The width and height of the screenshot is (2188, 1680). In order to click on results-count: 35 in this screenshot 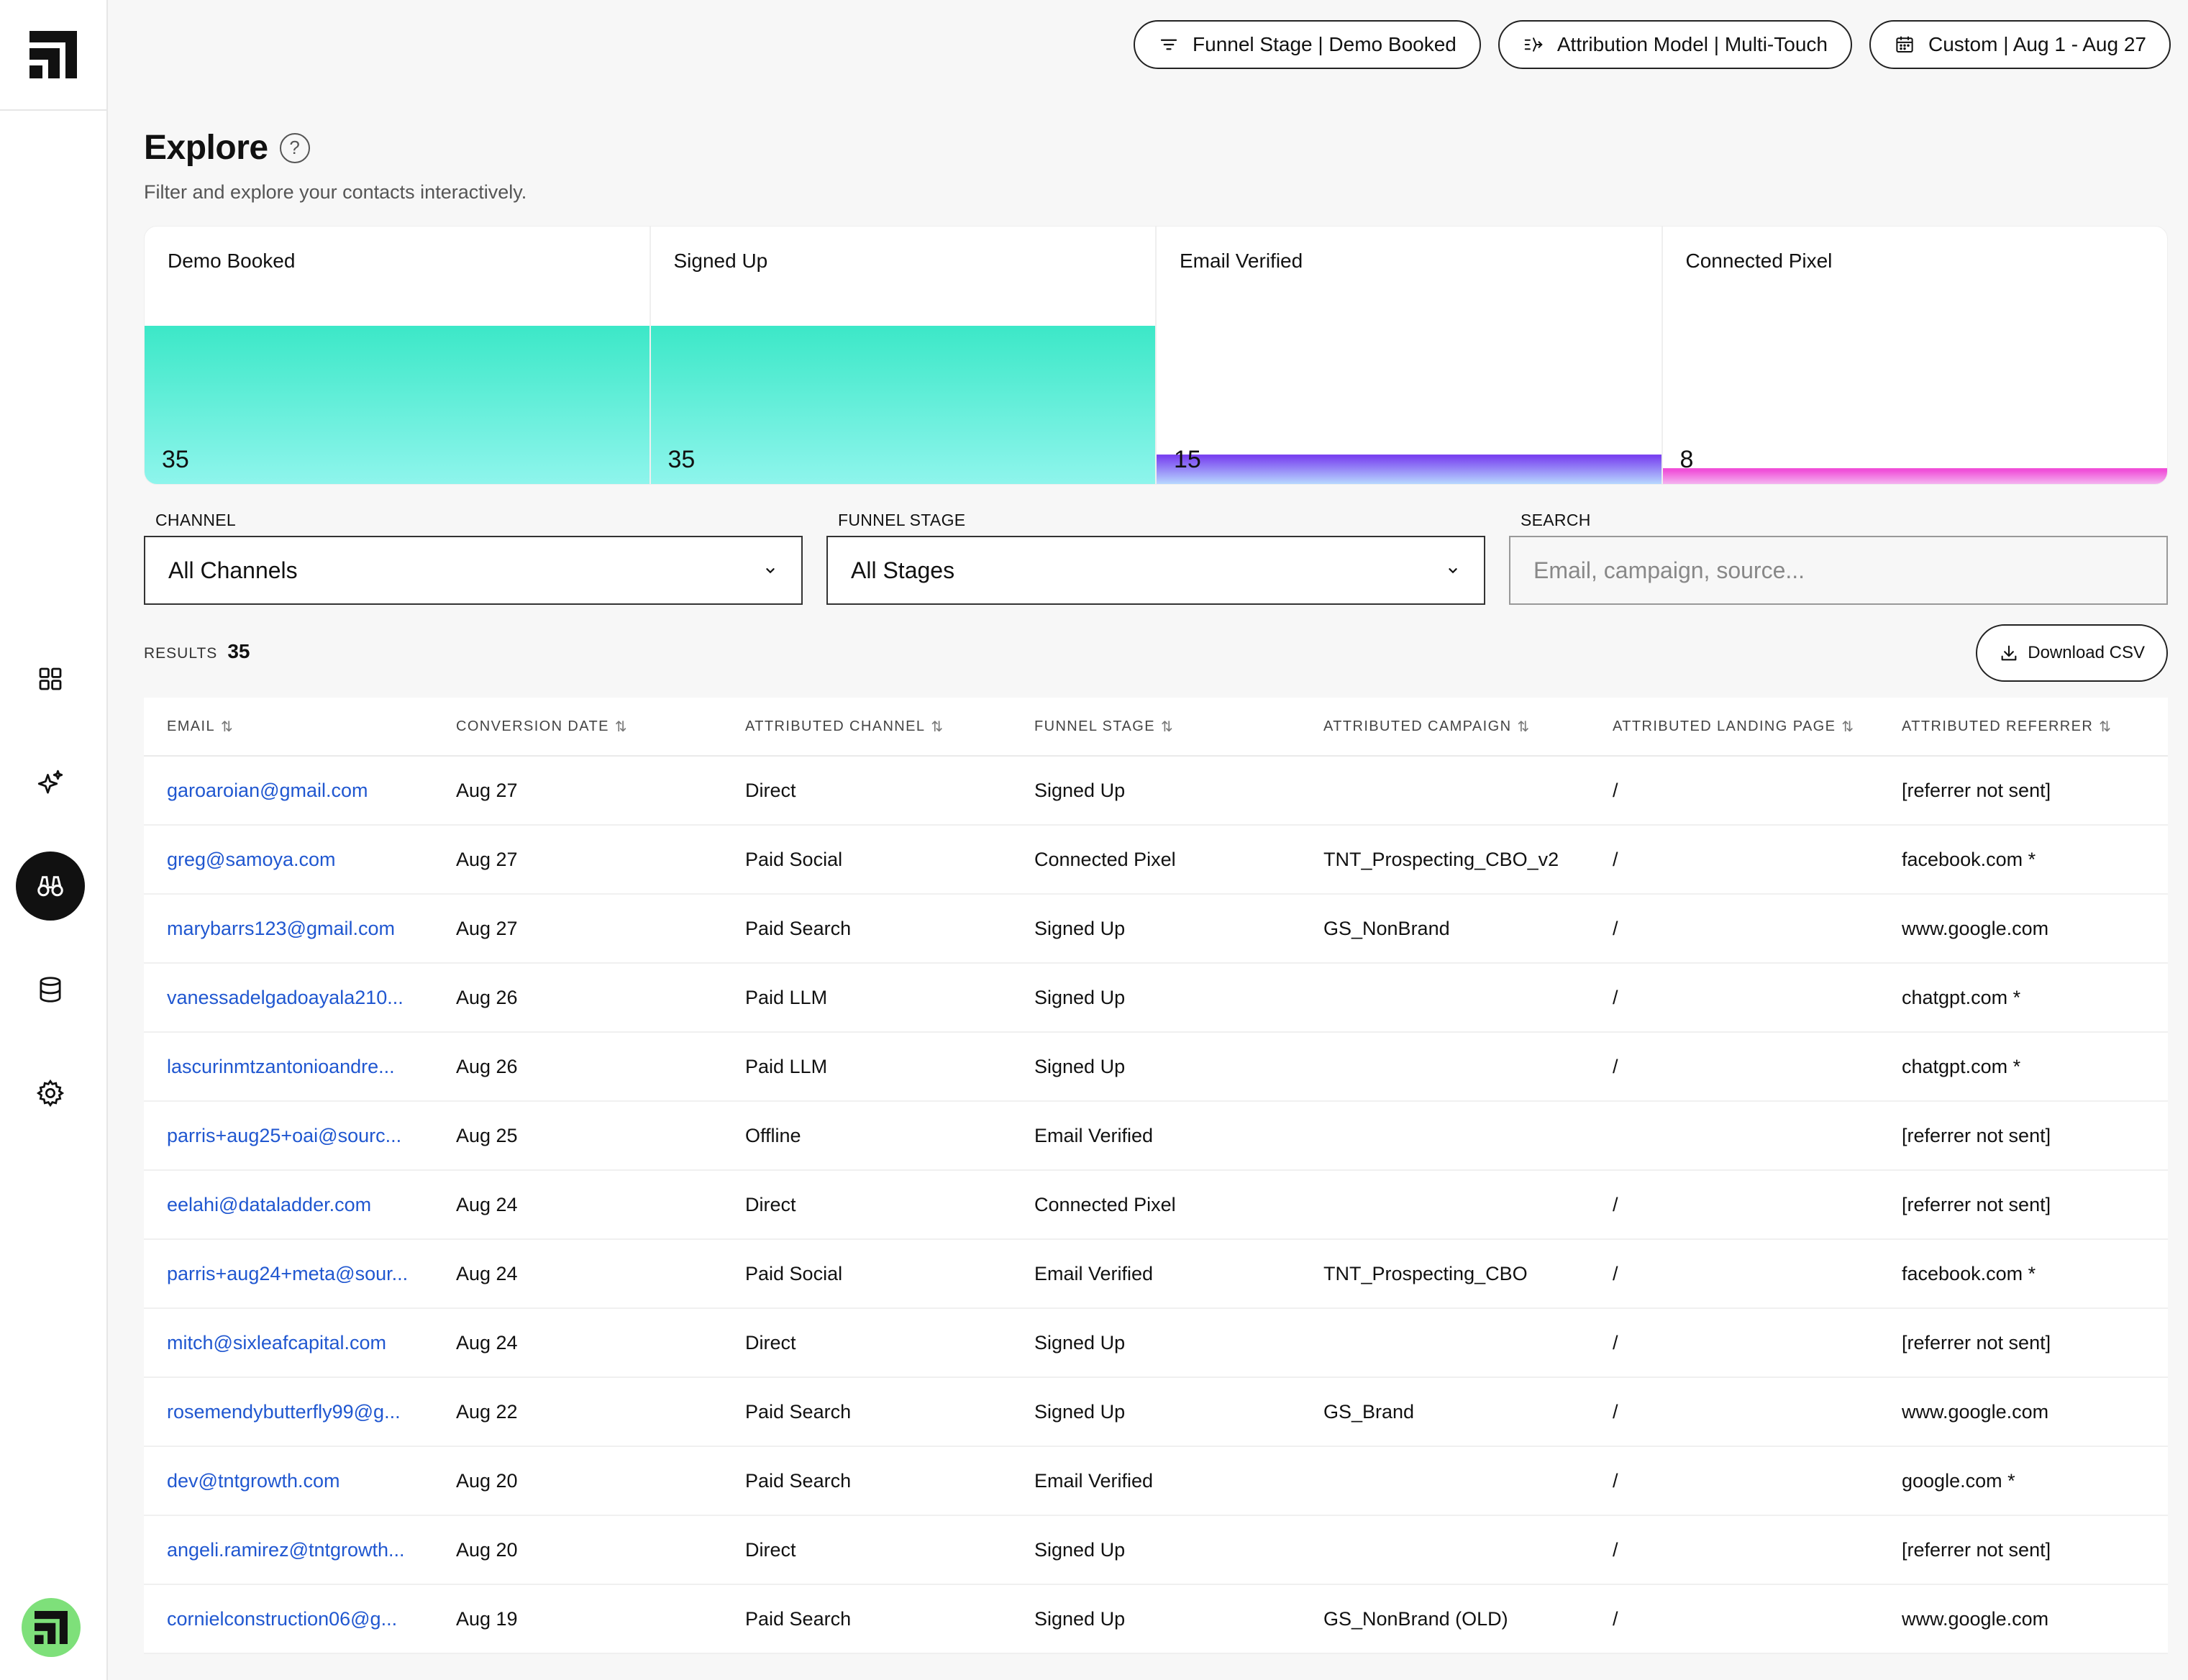, I will do `click(238, 651)`.